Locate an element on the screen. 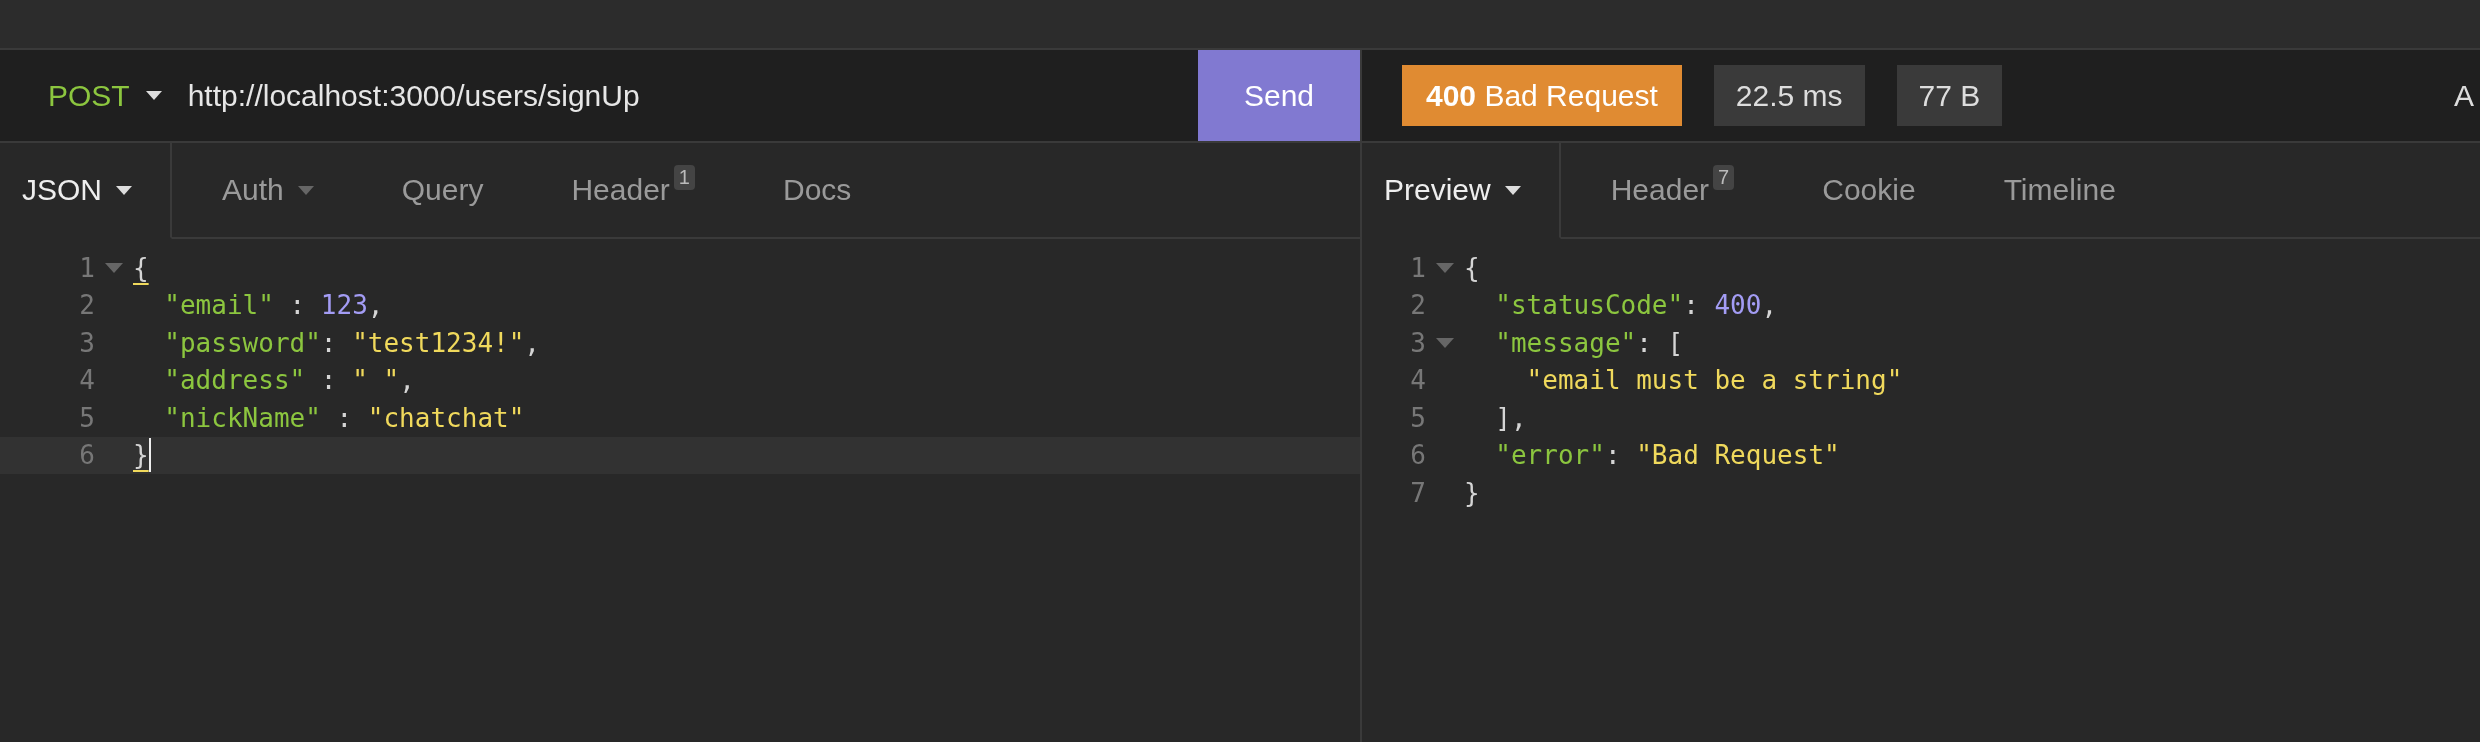 Image resolution: width=2480 pixels, height=742 pixels. code-line: ], is located at coordinates (1510, 417).